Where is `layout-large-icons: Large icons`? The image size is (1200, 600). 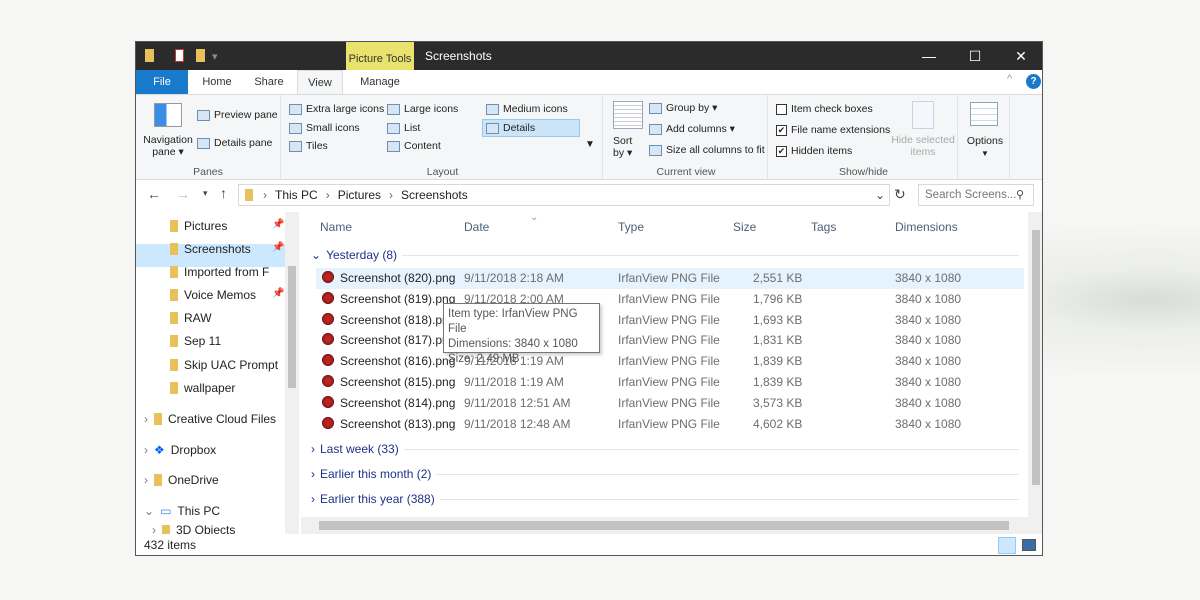
layout-large-icons: Large icons is located at coordinates (422, 109).